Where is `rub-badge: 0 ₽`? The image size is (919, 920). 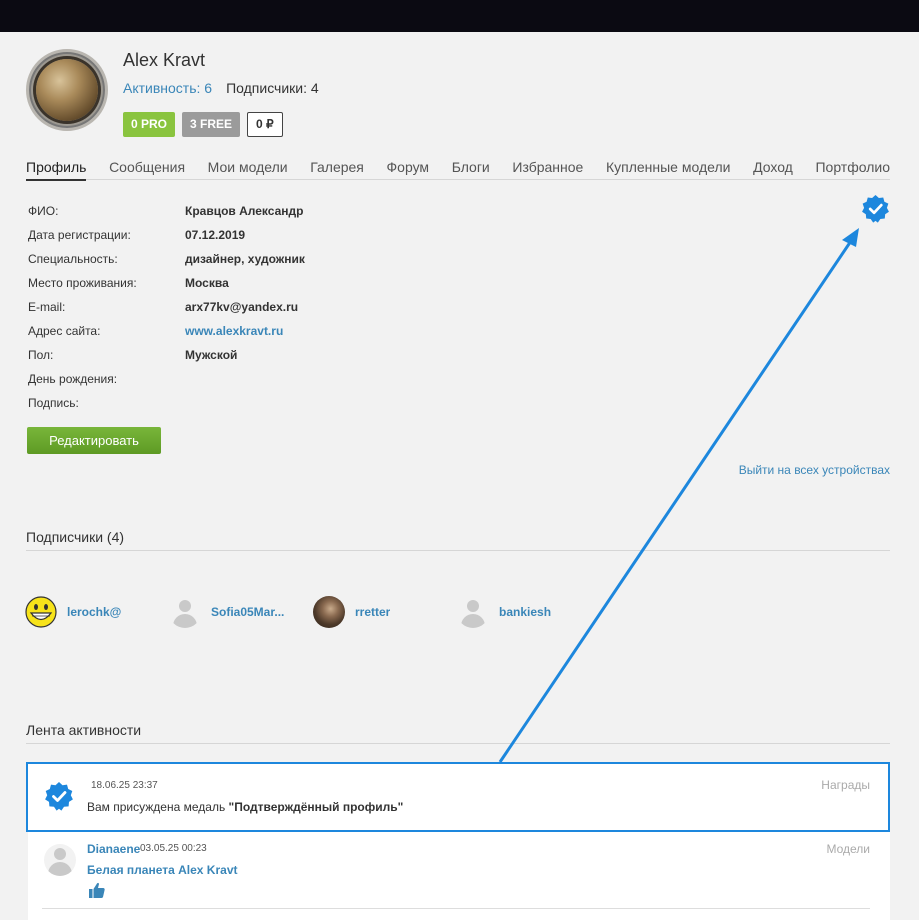 rub-badge: 0 ₽ is located at coordinates (265, 124).